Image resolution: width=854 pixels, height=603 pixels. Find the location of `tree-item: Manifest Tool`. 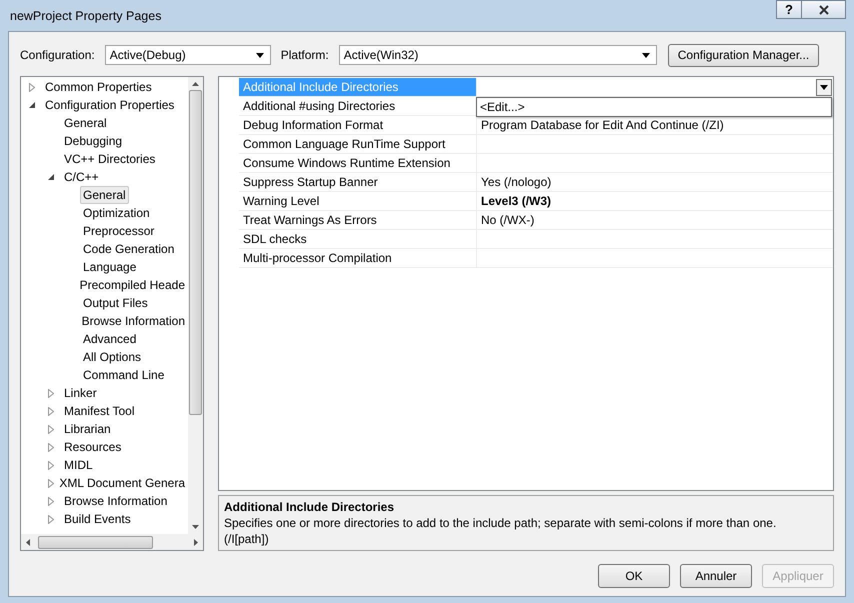

tree-item: Manifest Tool is located at coordinates (99, 411).